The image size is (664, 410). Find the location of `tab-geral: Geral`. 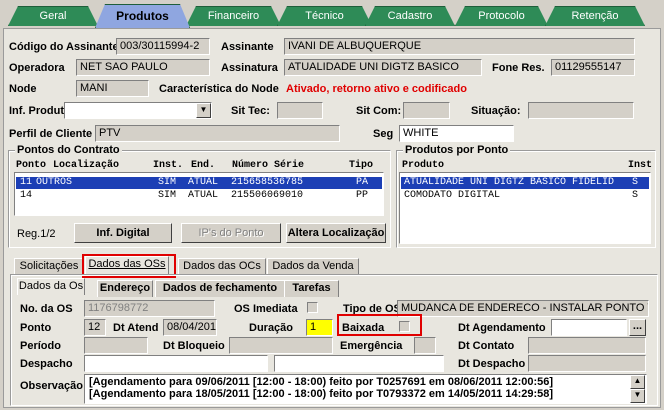

tab-geral: Geral is located at coordinates (53, 16).